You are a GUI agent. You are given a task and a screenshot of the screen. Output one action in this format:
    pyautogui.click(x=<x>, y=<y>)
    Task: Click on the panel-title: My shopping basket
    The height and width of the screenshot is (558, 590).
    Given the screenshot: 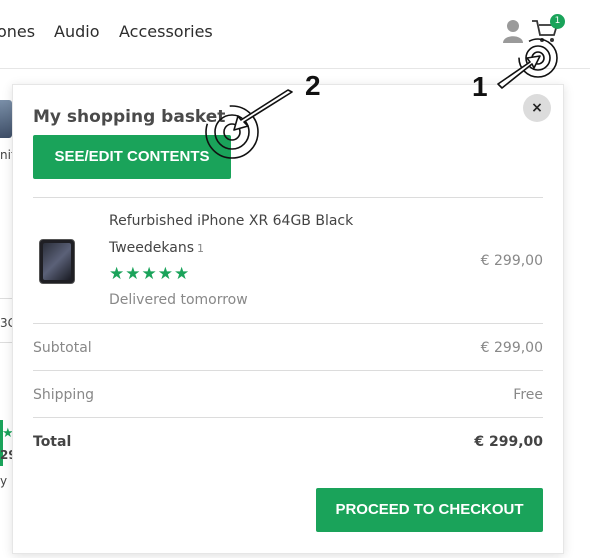 What is the action you would take?
    pyautogui.click(x=129, y=117)
    